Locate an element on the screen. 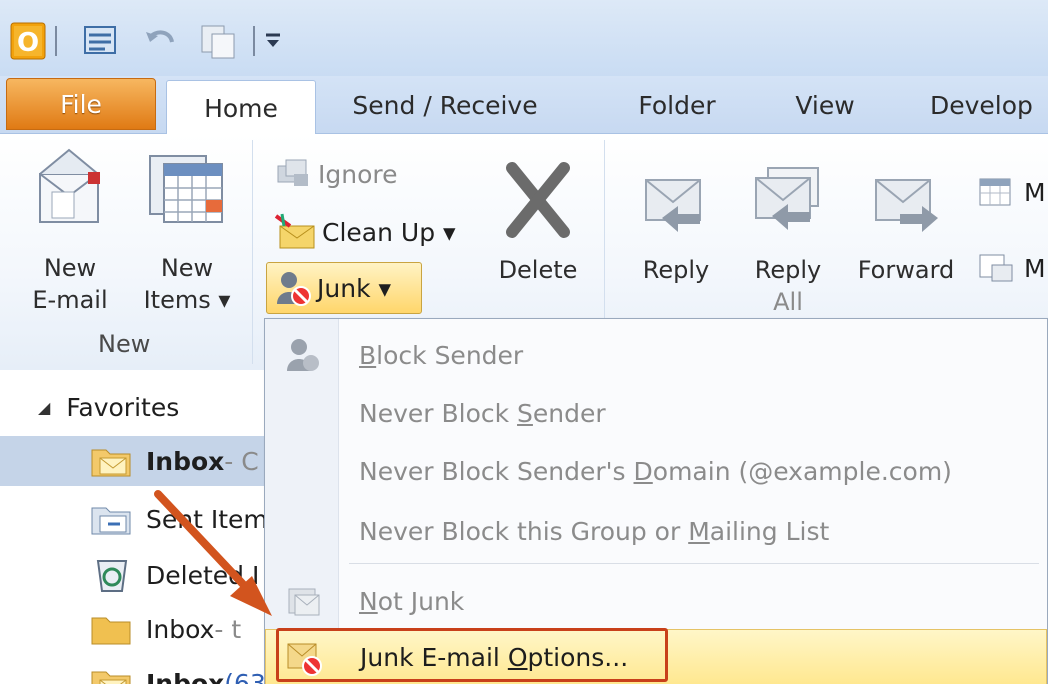  more-button: M is located at coordinates (1011, 268).